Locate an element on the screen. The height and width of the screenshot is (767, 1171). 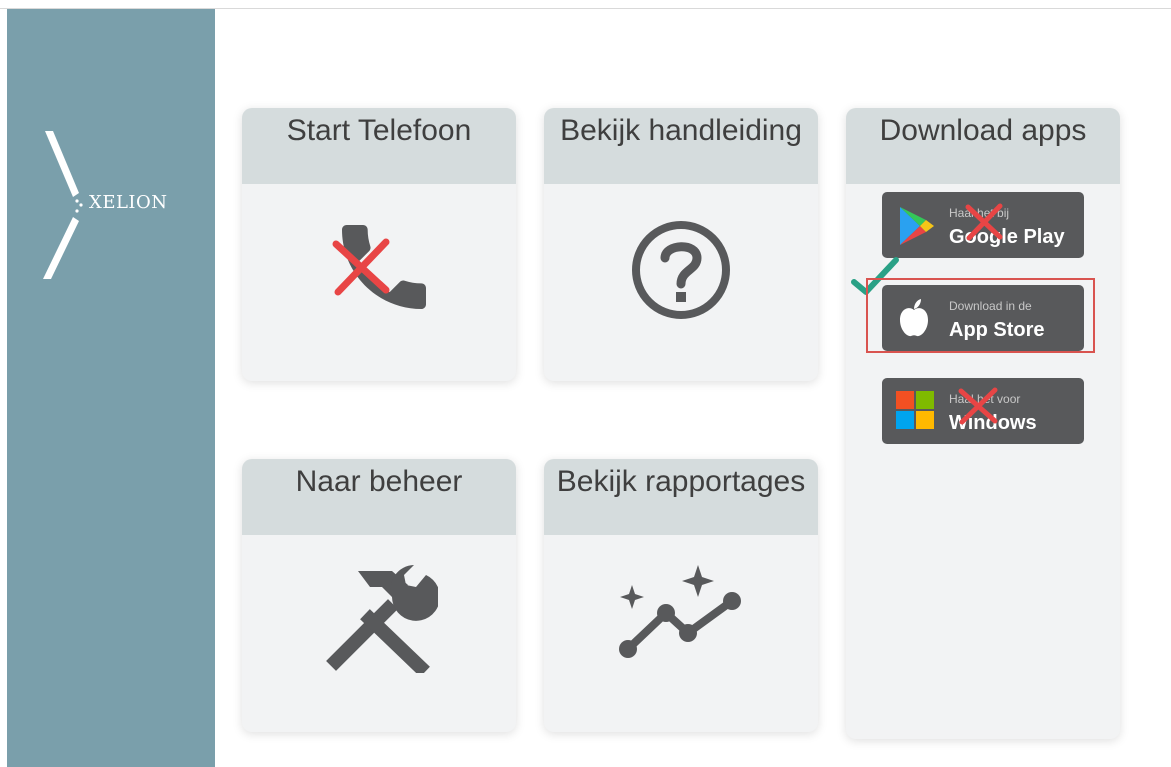
tile-title: Bekijk handleiding is located at coordinates (681, 146).